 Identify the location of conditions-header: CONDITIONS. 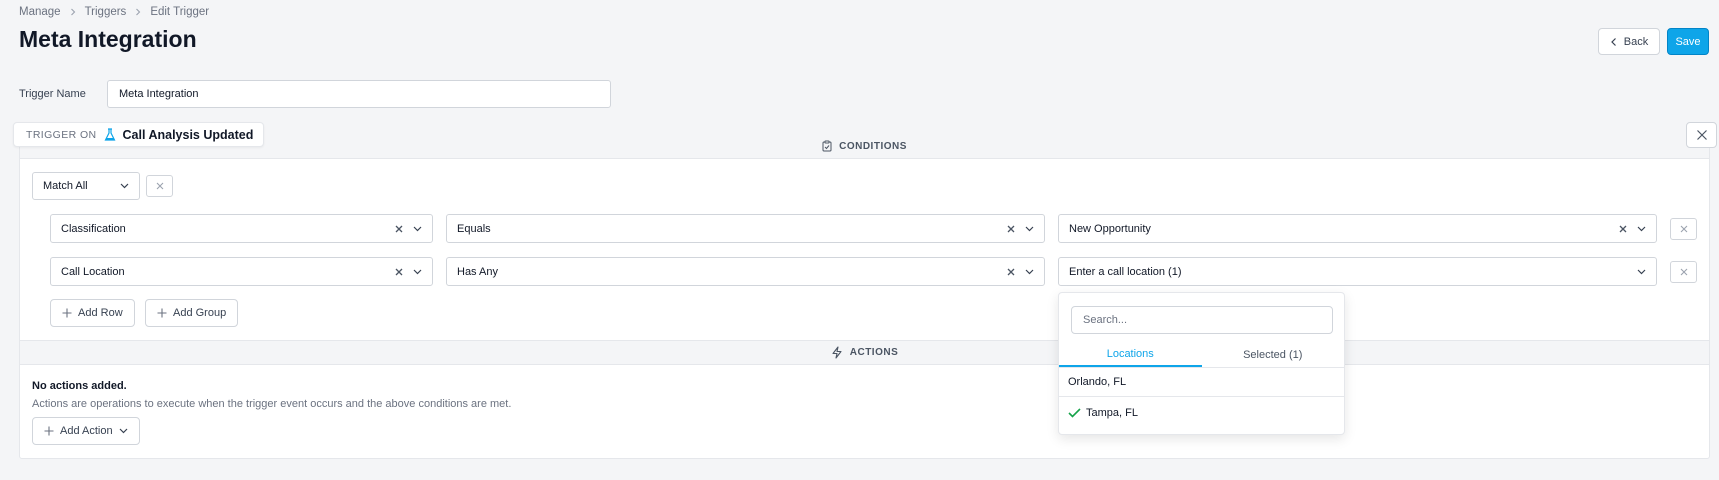
(864, 146).